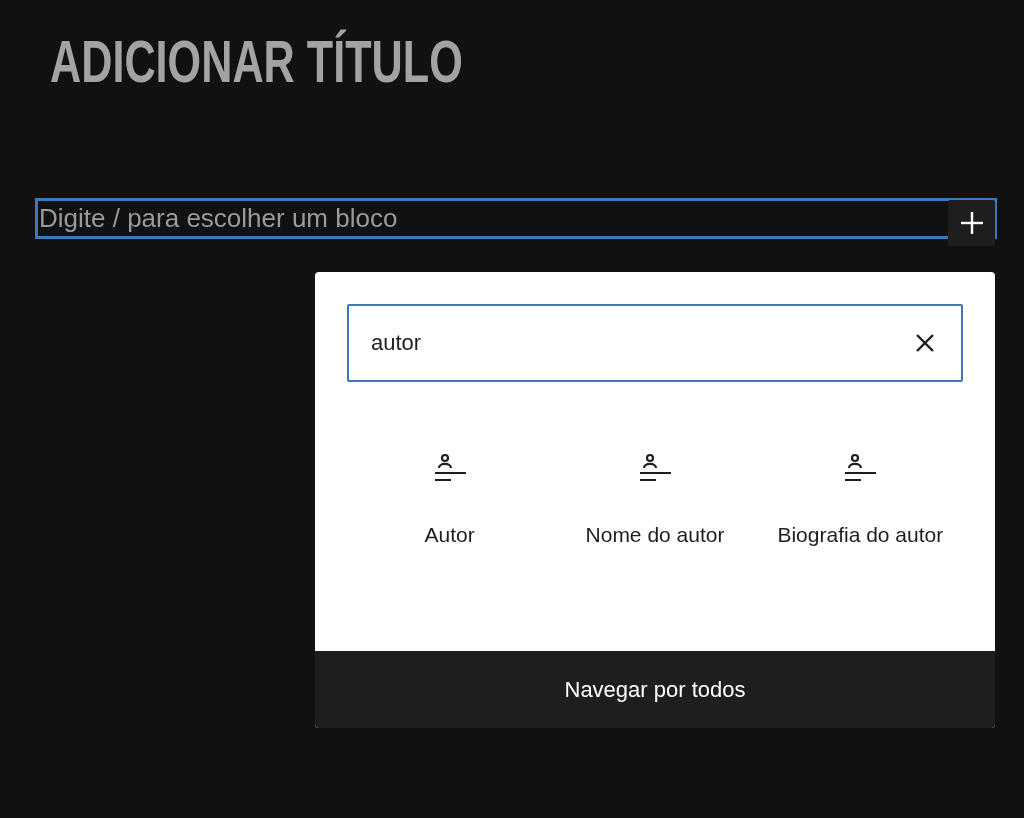  Describe the element at coordinates (450, 500) in the screenshot. I see `block-option: Autor` at that location.